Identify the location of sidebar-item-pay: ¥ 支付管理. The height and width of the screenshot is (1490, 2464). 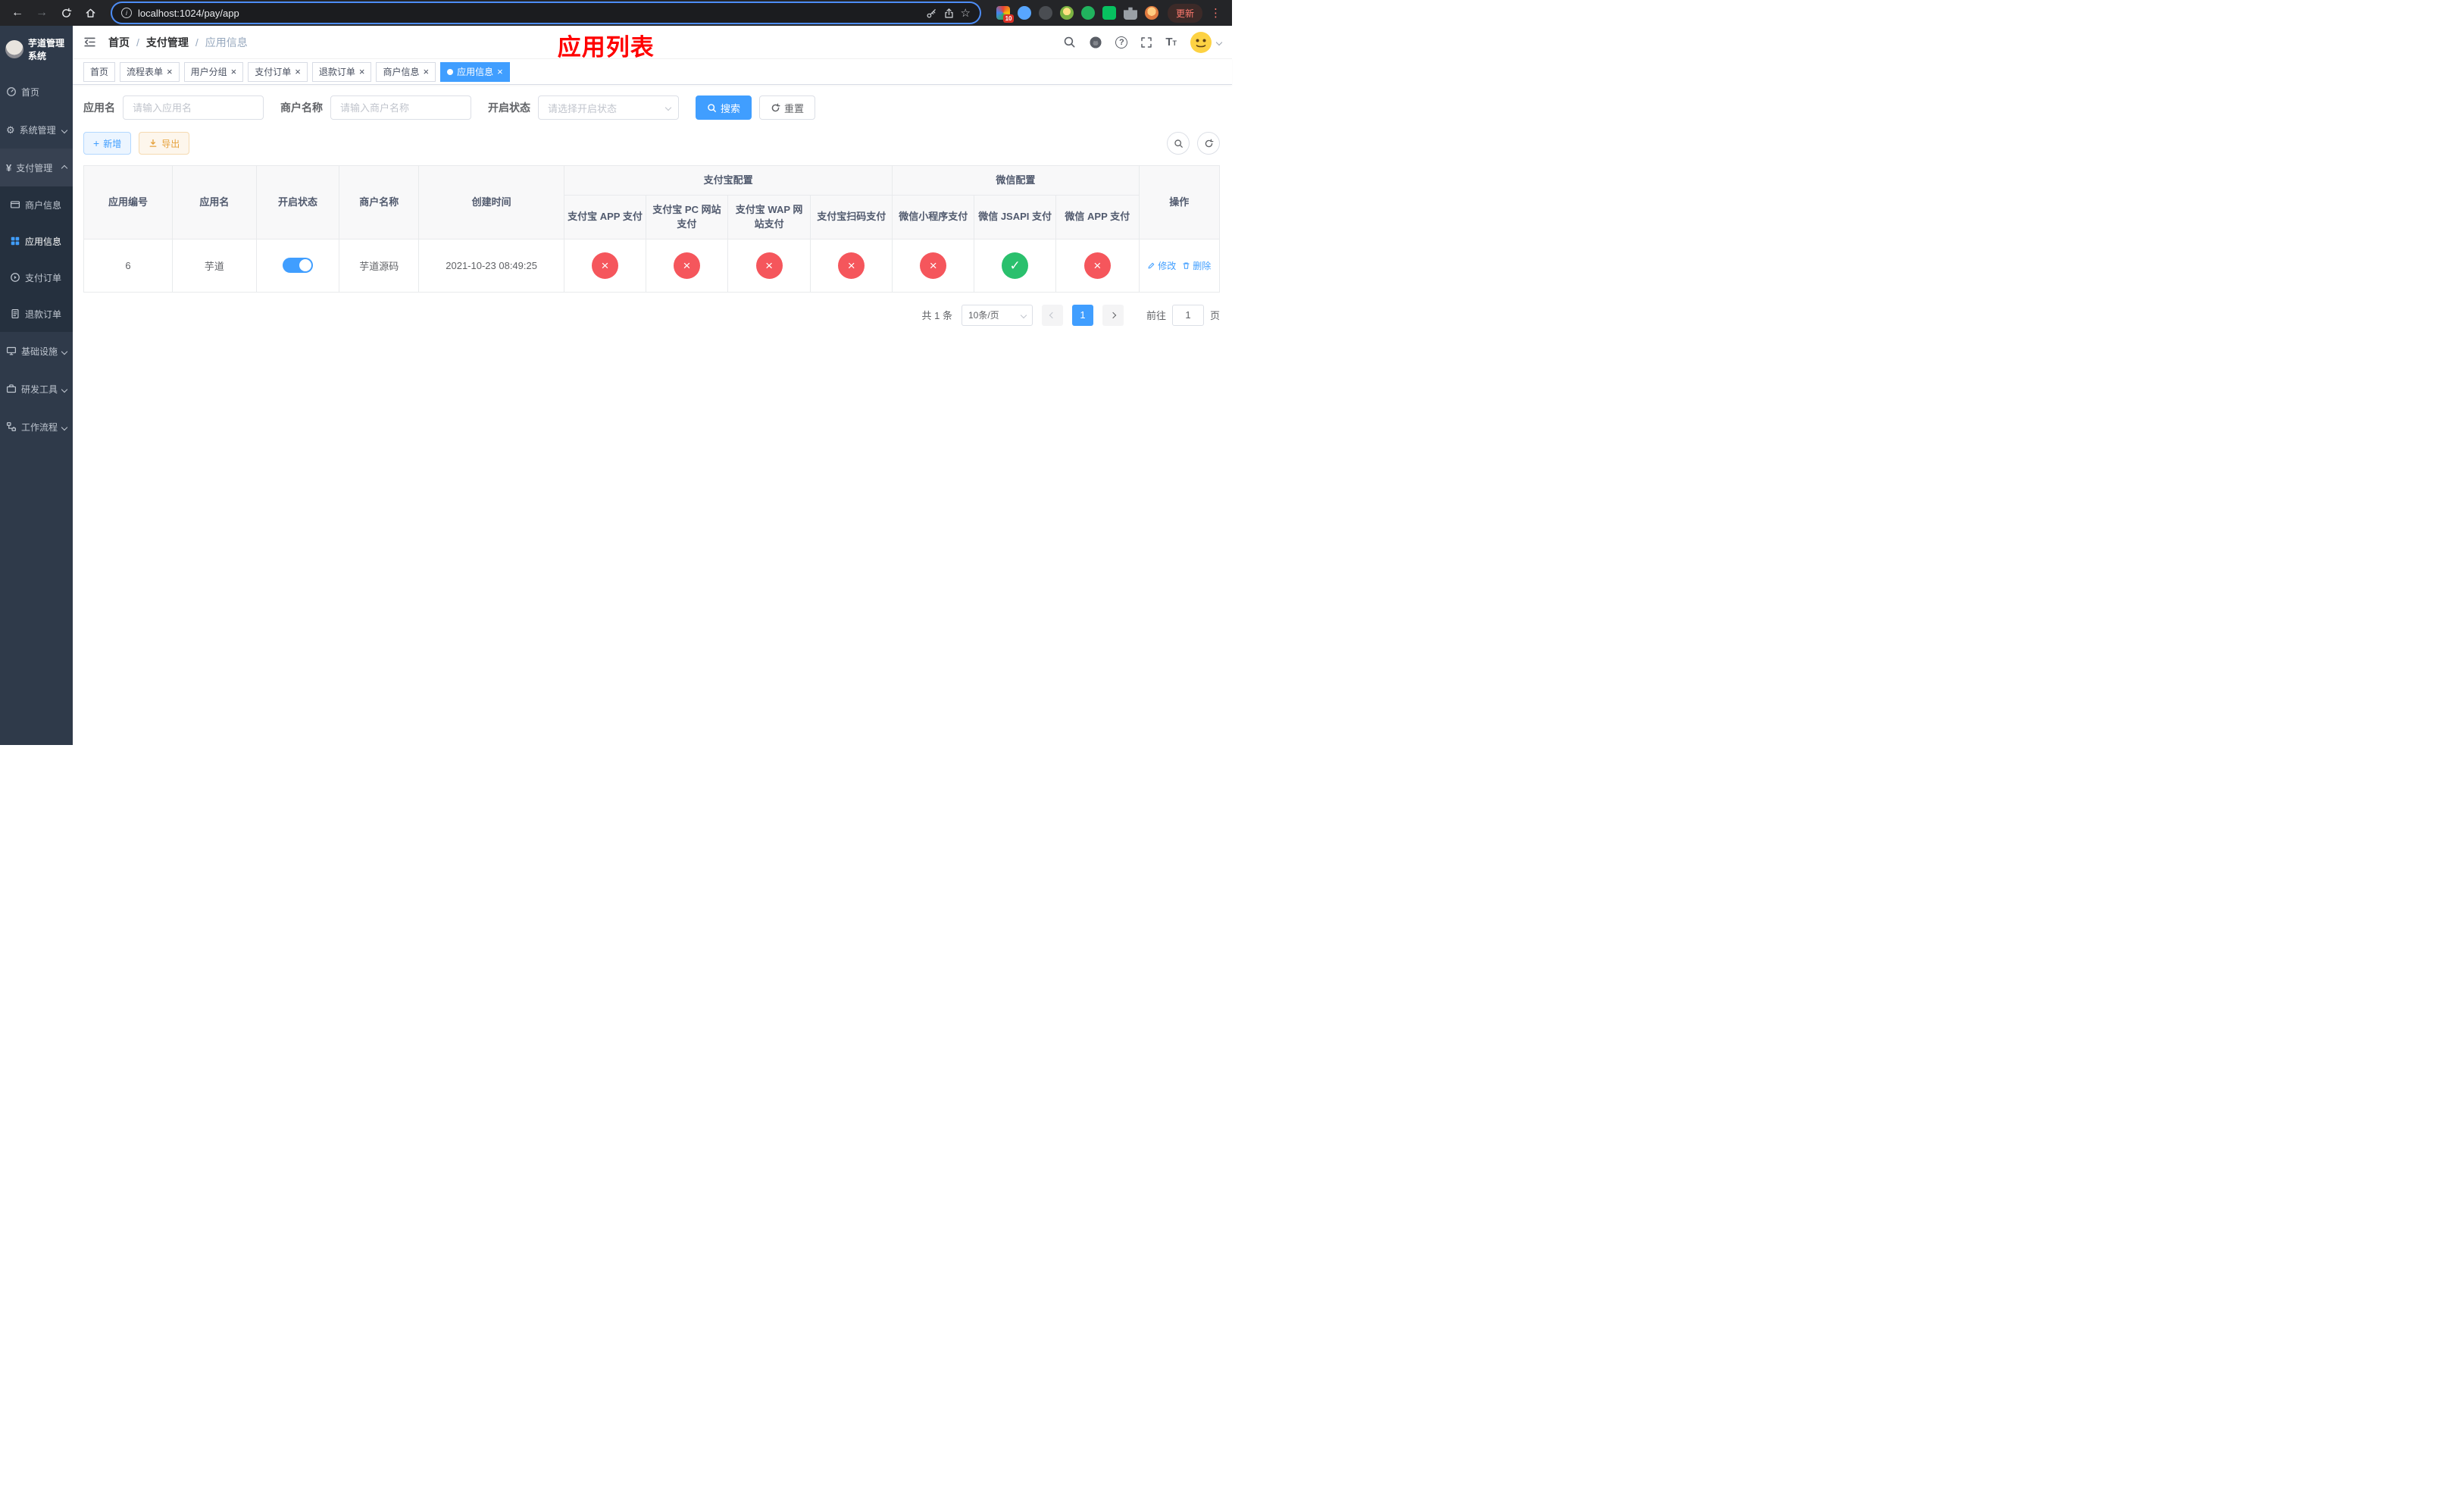
(36, 168).